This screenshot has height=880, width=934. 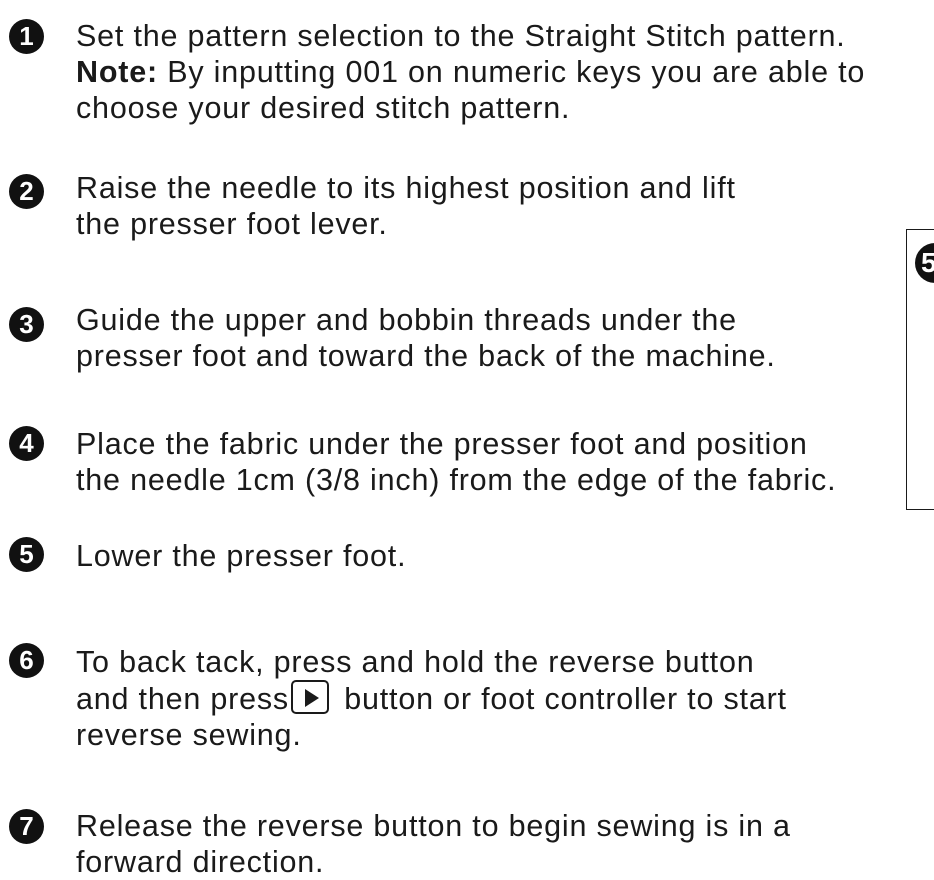 I want to click on side-step-badge: 5, so click(x=924, y=263).